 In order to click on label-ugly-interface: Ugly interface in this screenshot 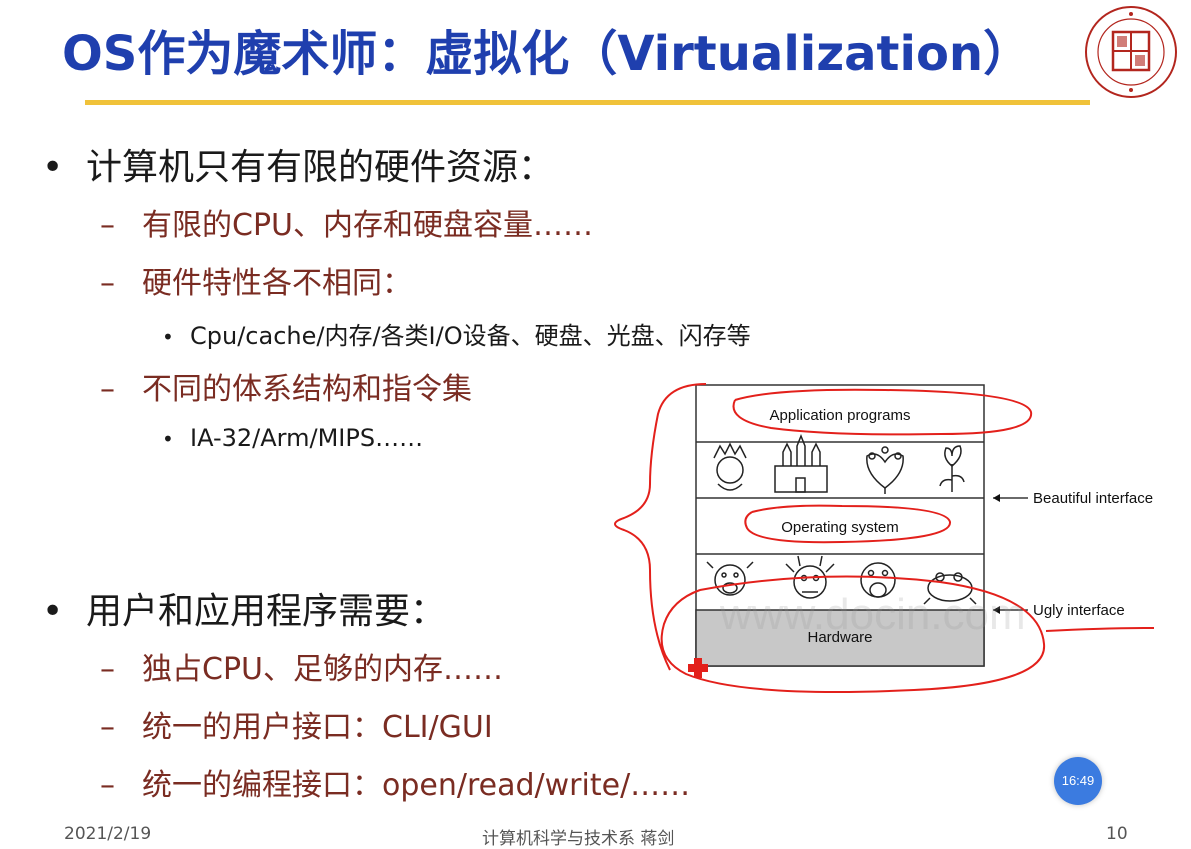, I will do `click(1079, 610)`.